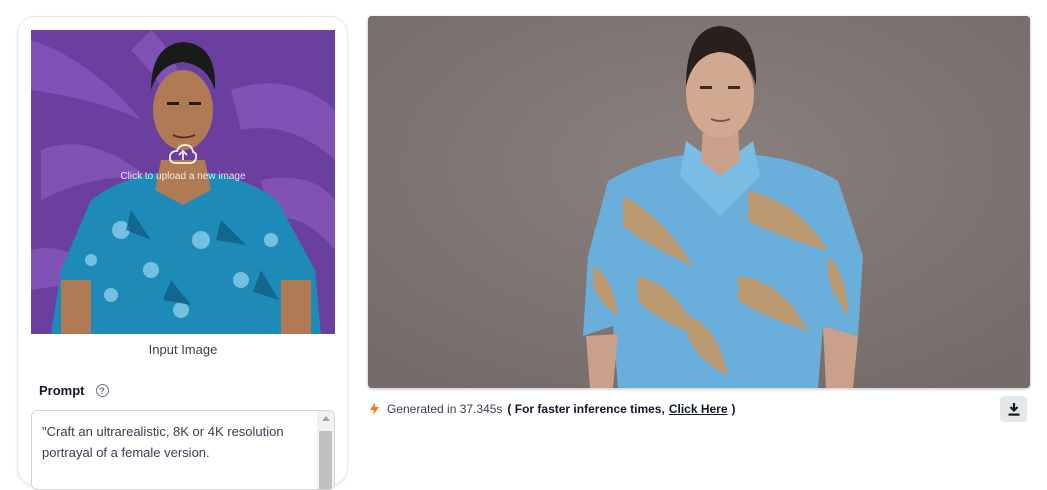  What do you see at coordinates (183, 176) in the screenshot?
I see `upload-hint-text: Click to upload a new image` at bounding box center [183, 176].